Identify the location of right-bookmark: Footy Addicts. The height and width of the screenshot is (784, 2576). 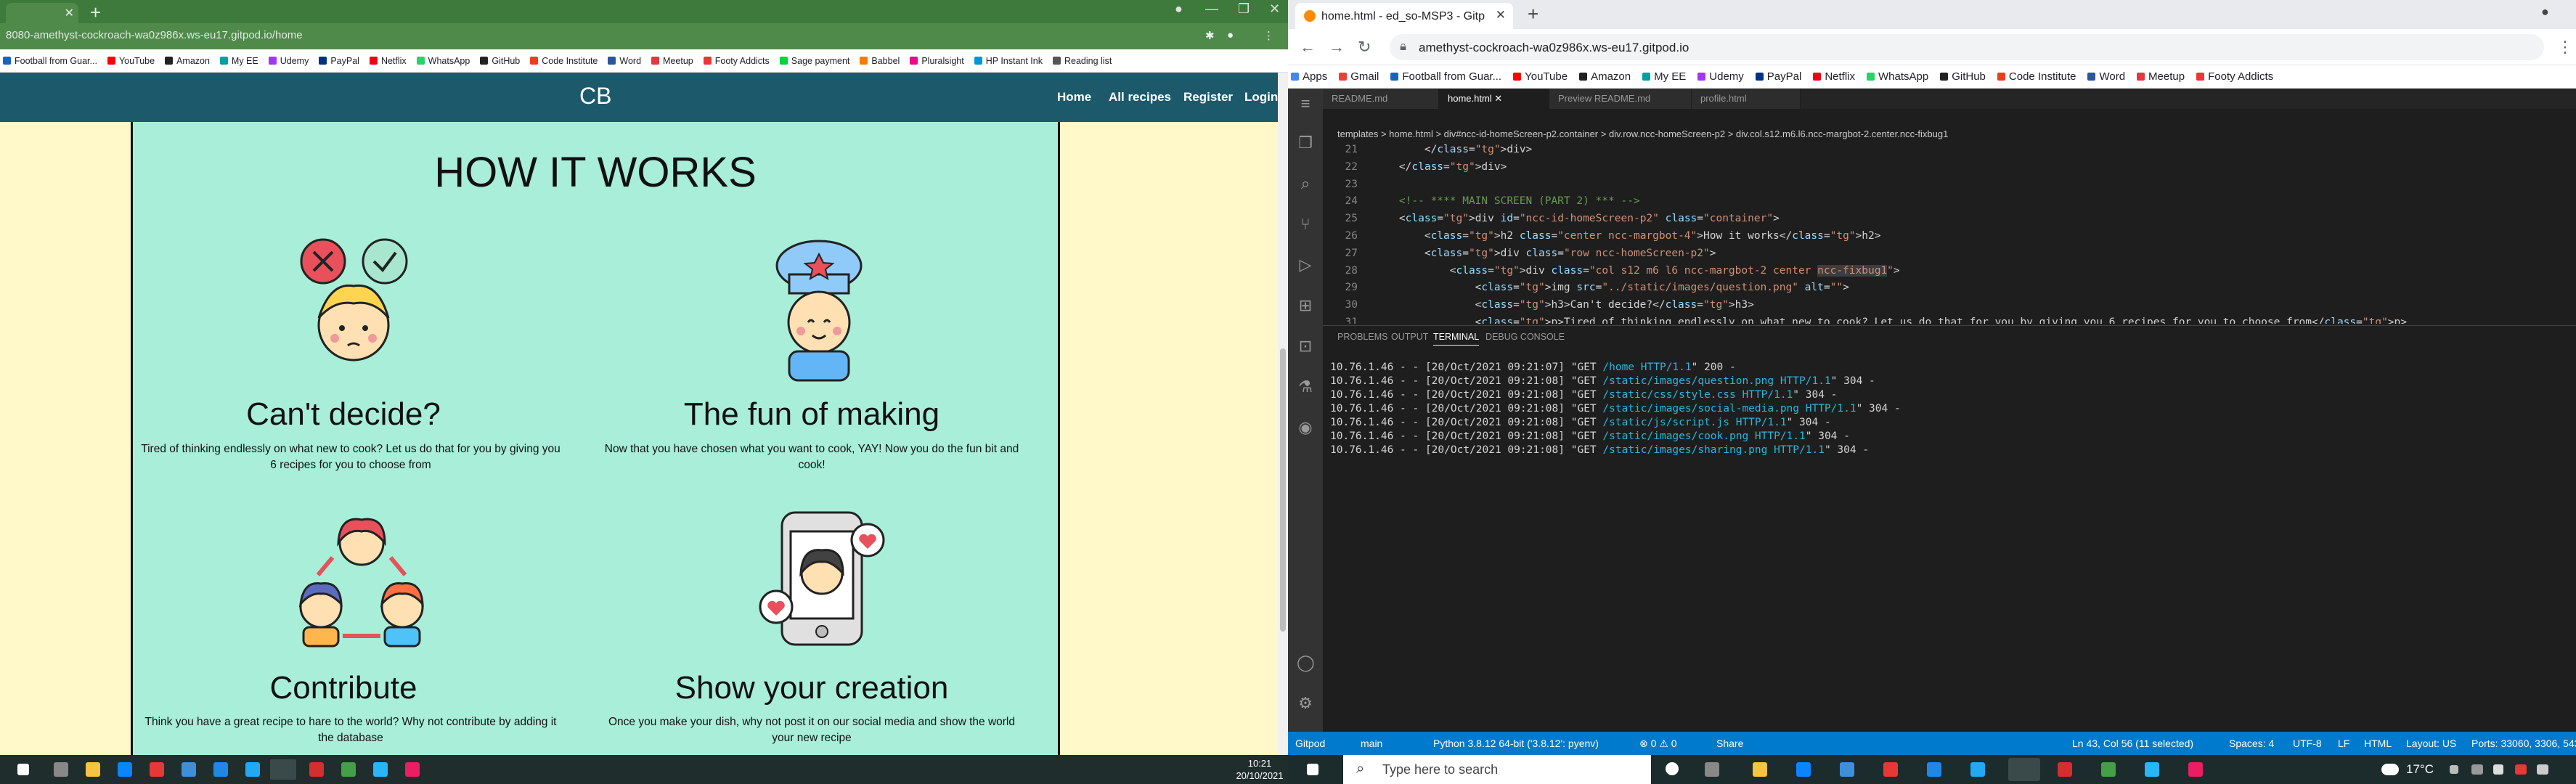
(2234, 77).